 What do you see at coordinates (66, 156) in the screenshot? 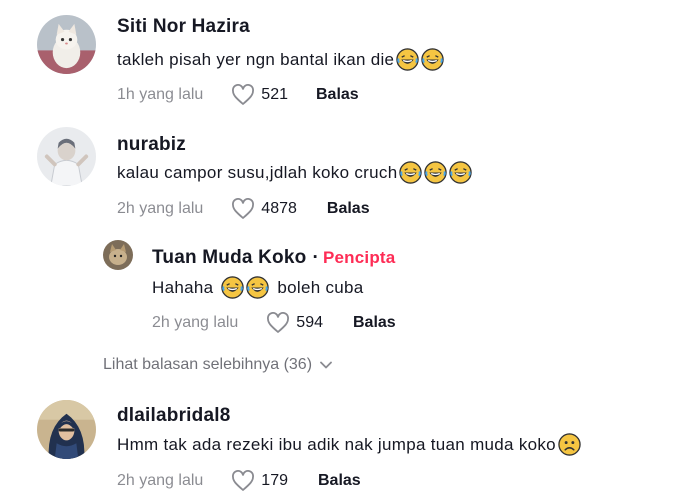
I see `person-avatar` at bounding box center [66, 156].